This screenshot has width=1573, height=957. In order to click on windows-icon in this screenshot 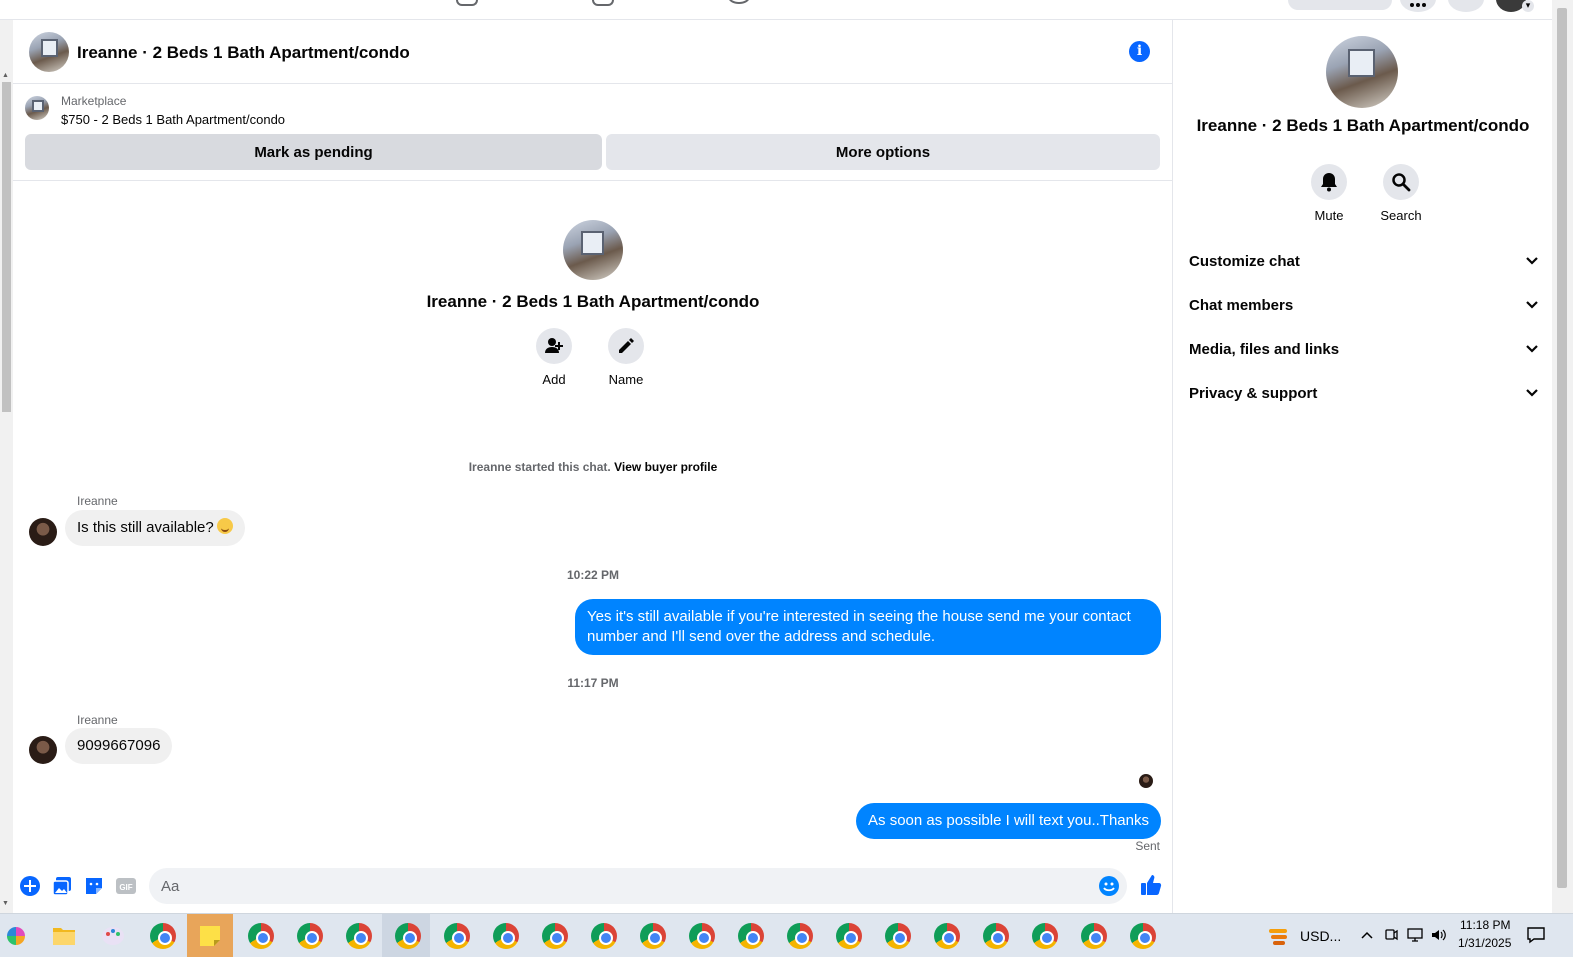, I will do `click(16, 936)`.